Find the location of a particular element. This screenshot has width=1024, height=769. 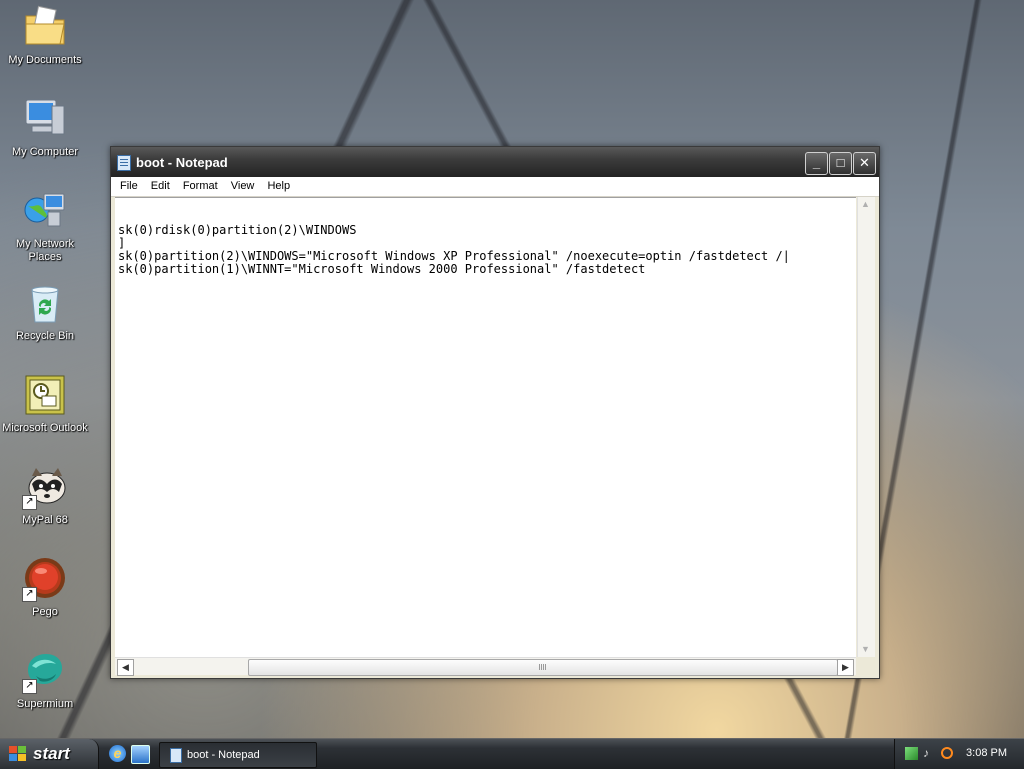

scroll-thumb is located at coordinates (543, 667).